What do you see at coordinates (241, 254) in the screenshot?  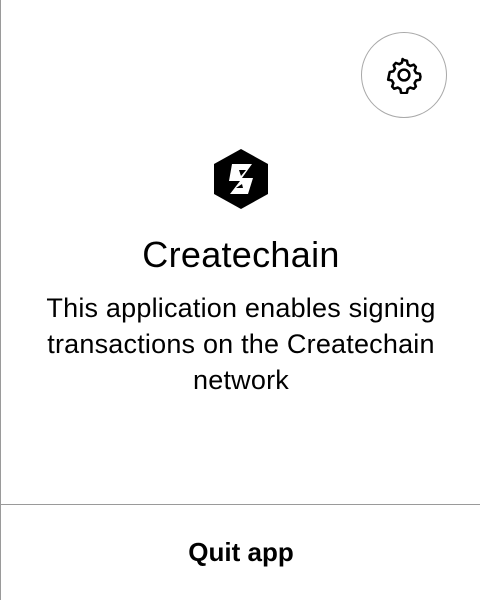 I see `app-name: Createchain` at bounding box center [241, 254].